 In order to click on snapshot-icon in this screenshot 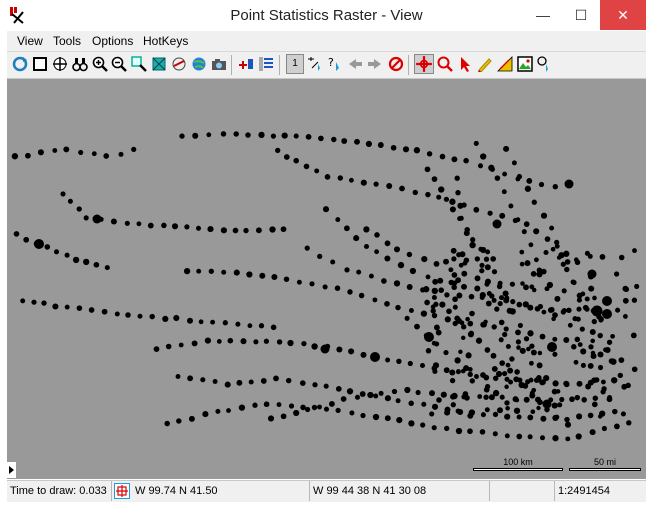, I will do `click(219, 64)`.